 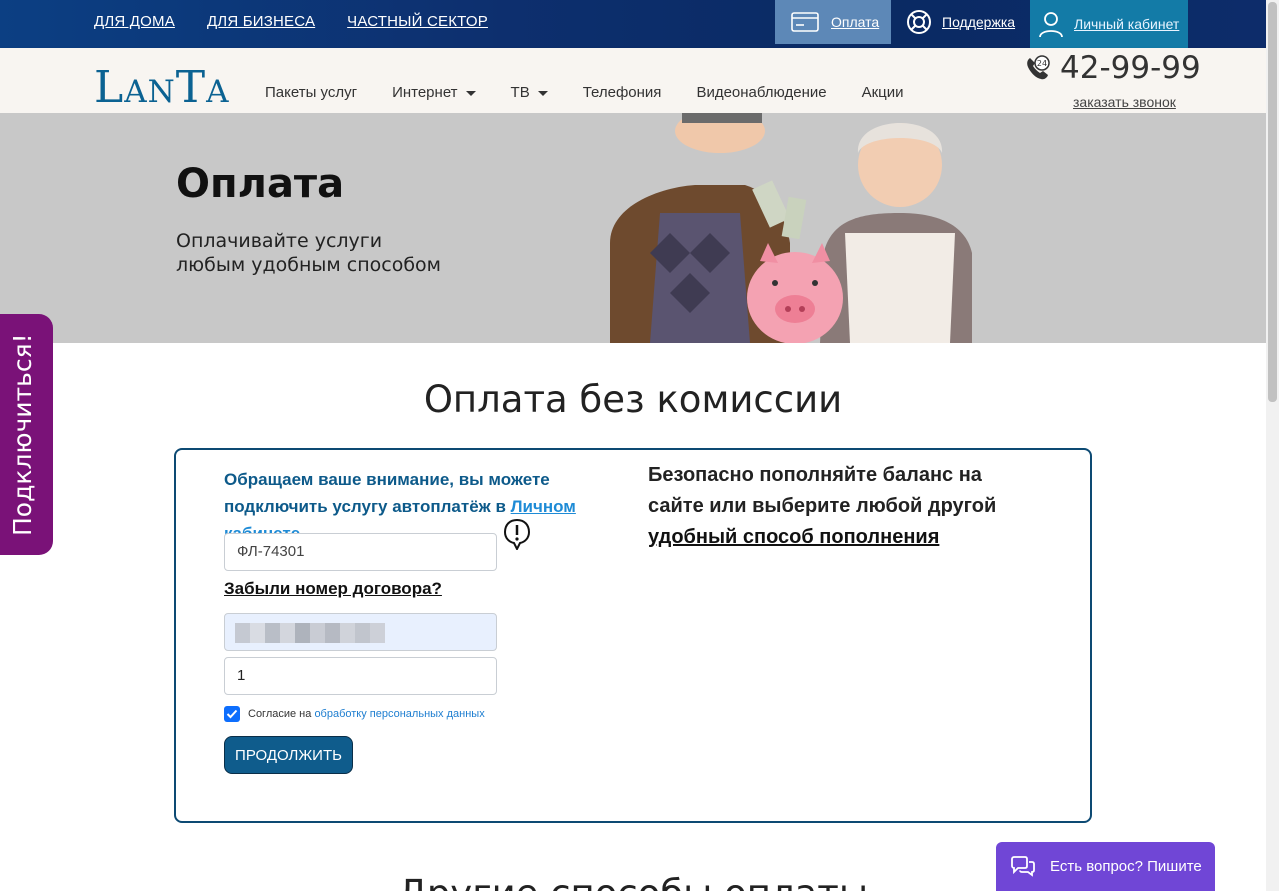 I want to click on chat-bubbles-icon, so click(x=1023, y=866).